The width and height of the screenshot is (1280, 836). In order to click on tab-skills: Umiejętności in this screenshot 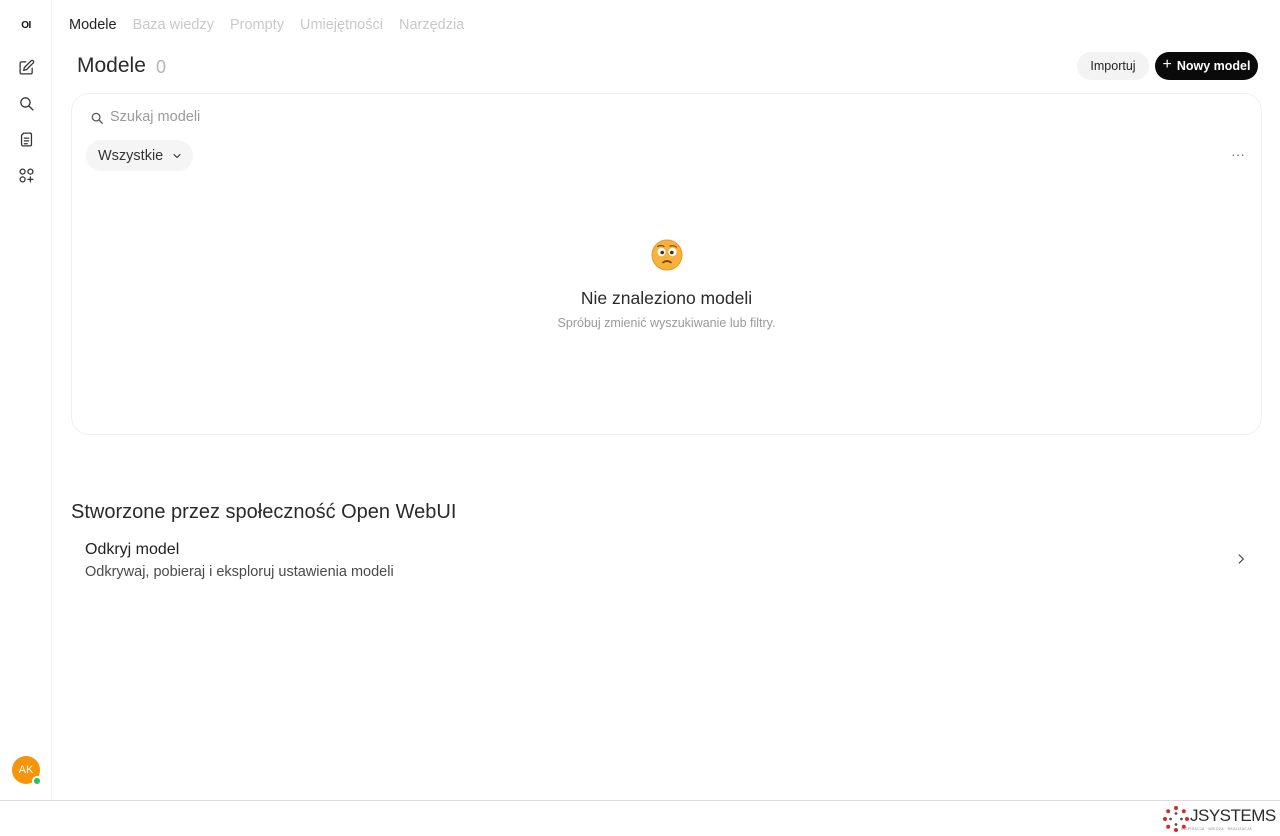, I will do `click(341, 25)`.